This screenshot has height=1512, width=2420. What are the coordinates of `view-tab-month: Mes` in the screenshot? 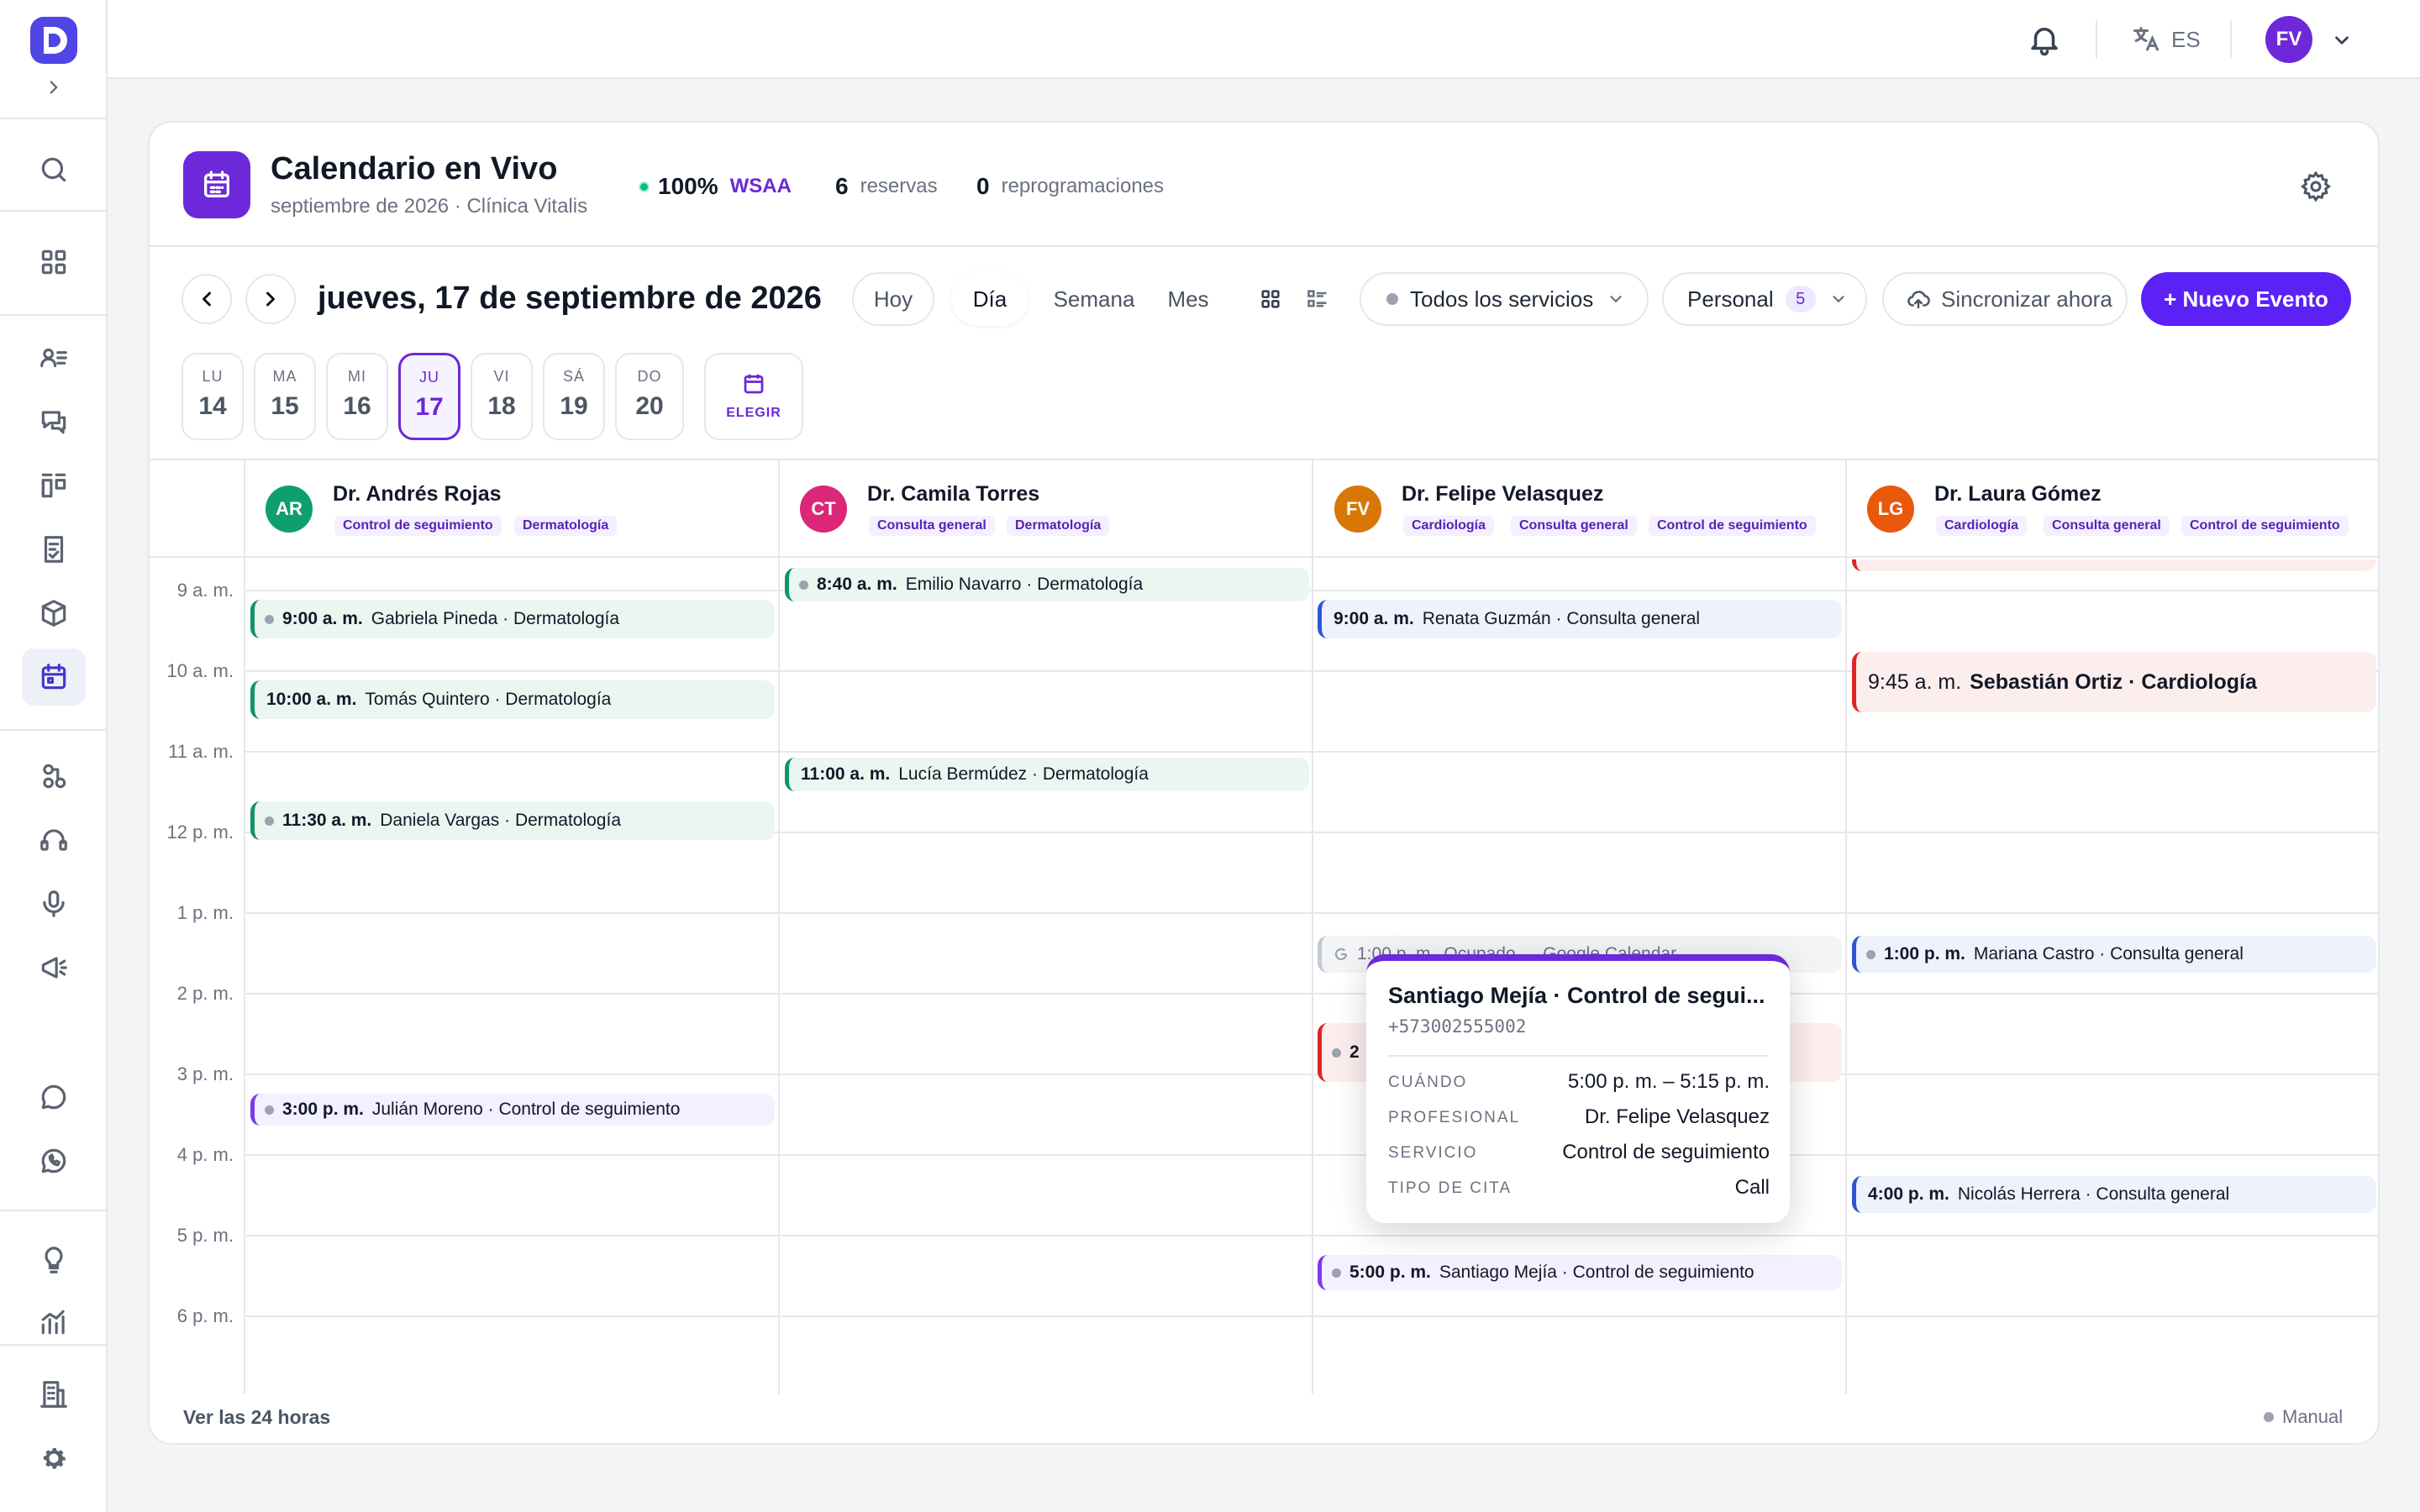 It's located at (1188, 299).